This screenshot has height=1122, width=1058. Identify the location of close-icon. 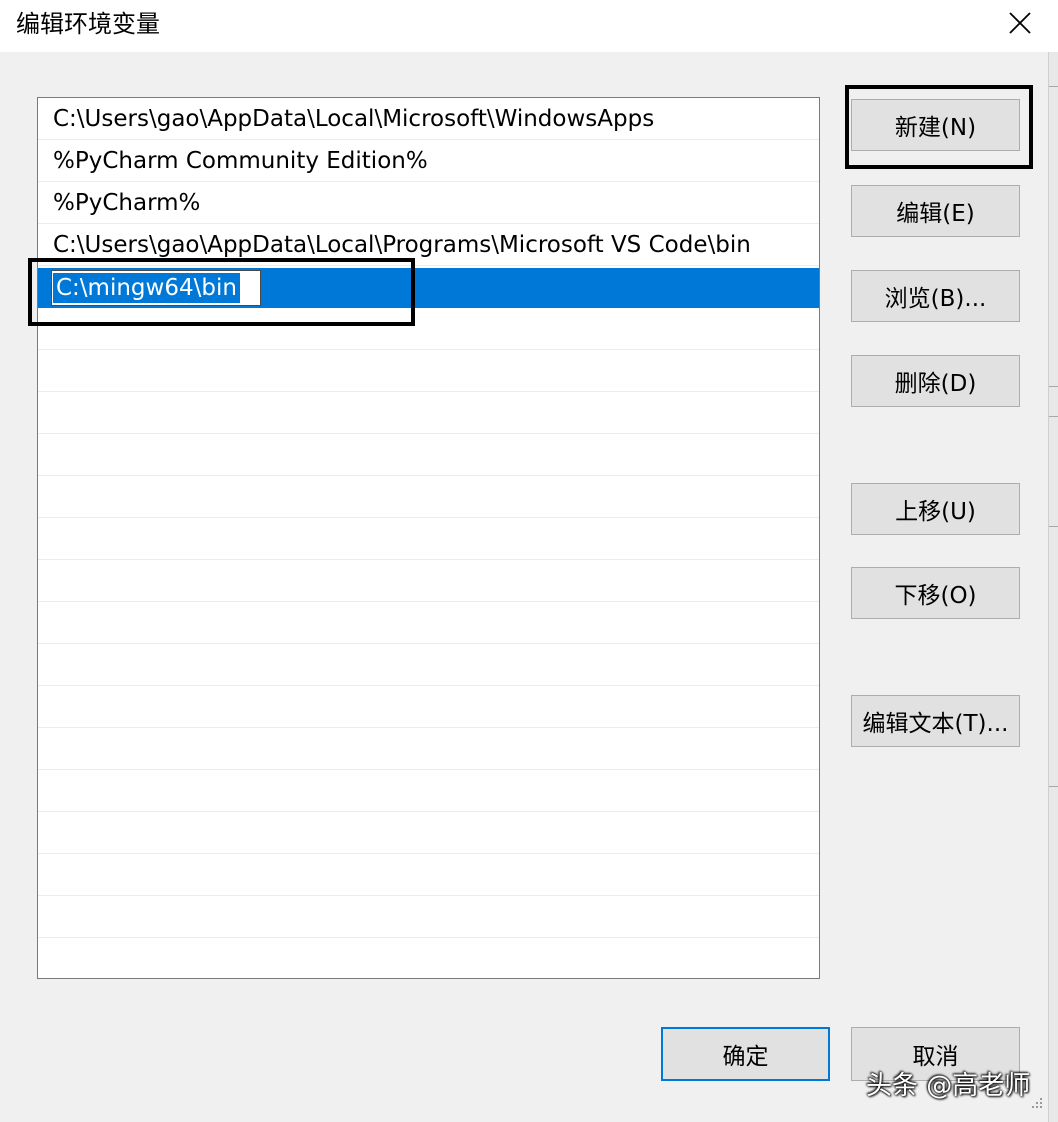
(1020, 23).